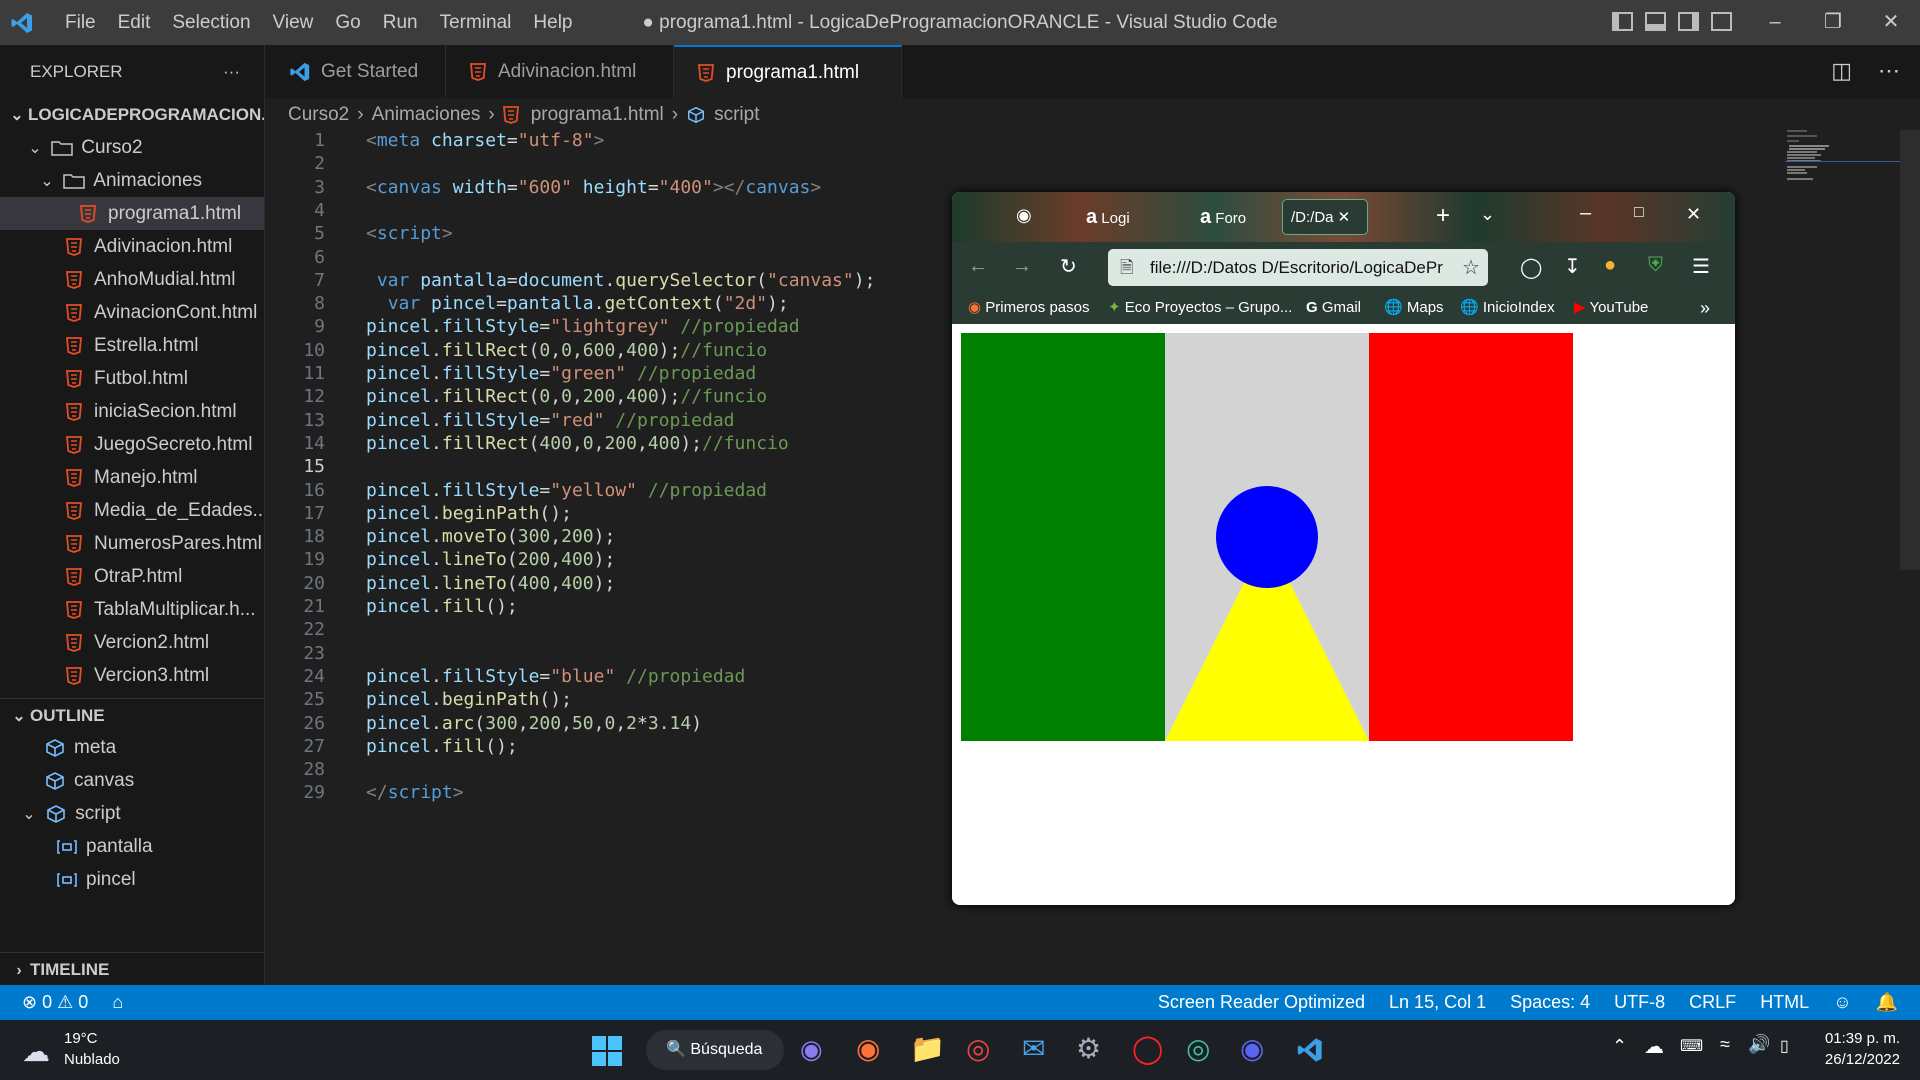  I want to click on cursor-position: Ln 15, Col 1, so click(1437, 1002).